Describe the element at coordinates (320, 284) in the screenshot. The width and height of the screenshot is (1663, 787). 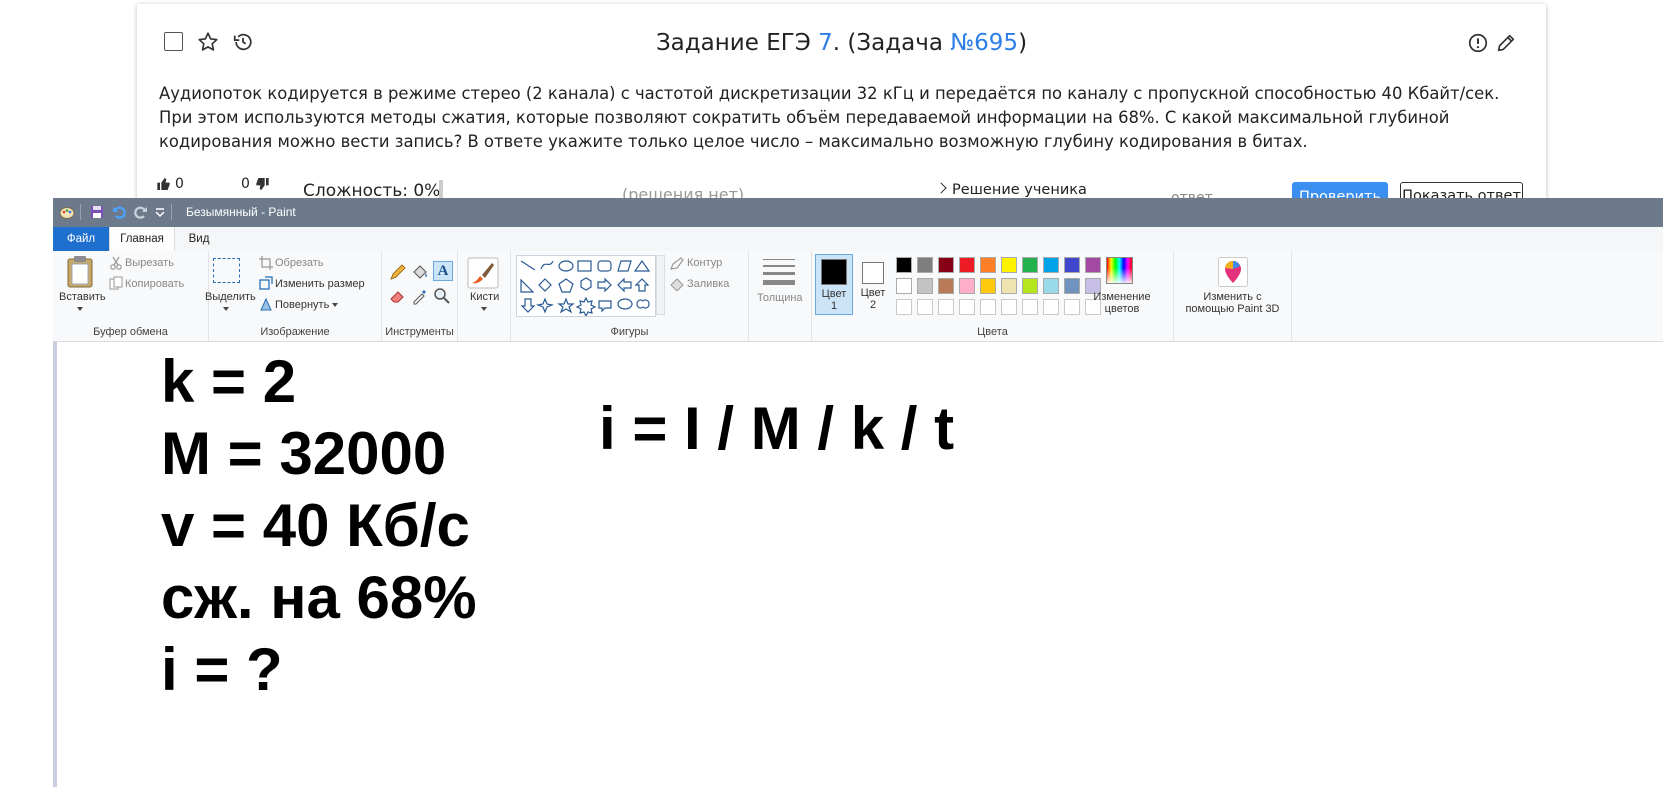
I see `resize-button: Изменить размер` at that location.